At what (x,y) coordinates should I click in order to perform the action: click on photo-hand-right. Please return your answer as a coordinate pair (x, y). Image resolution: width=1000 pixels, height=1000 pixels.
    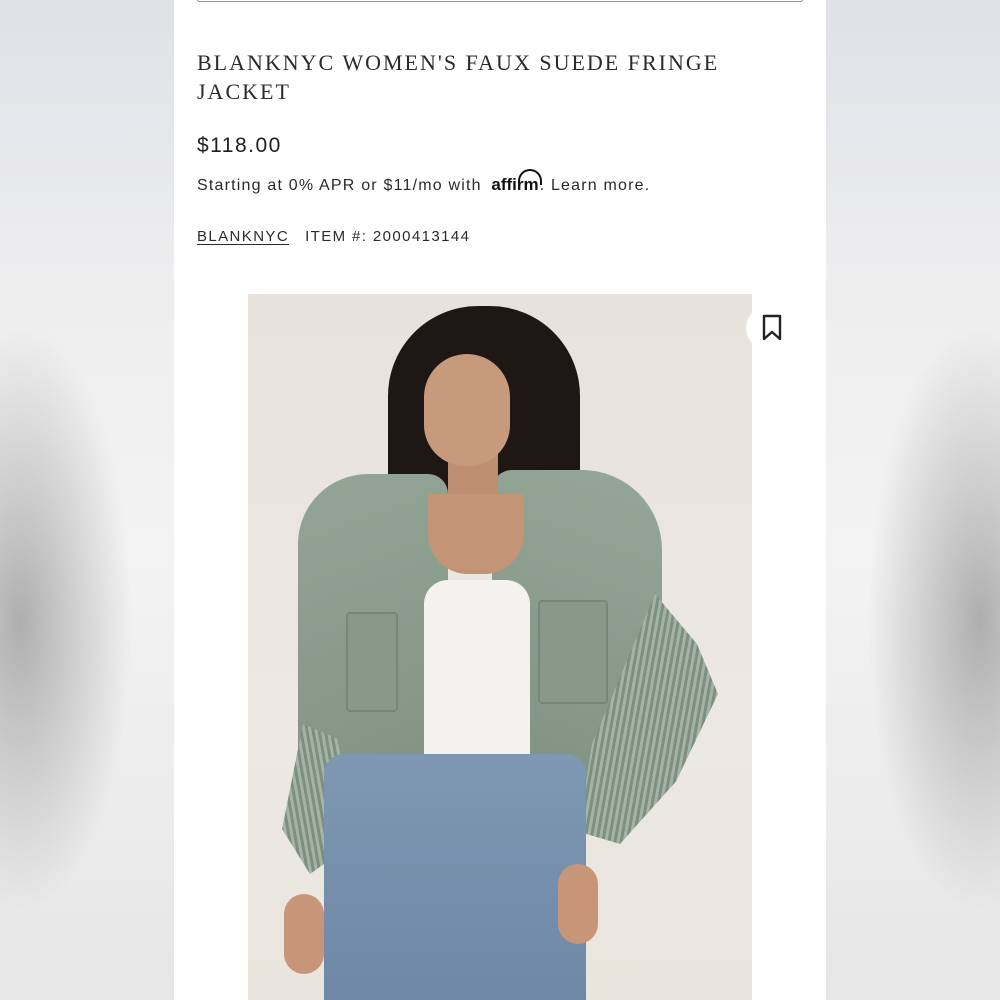
    Looking at the image, I should click on (578, 904).